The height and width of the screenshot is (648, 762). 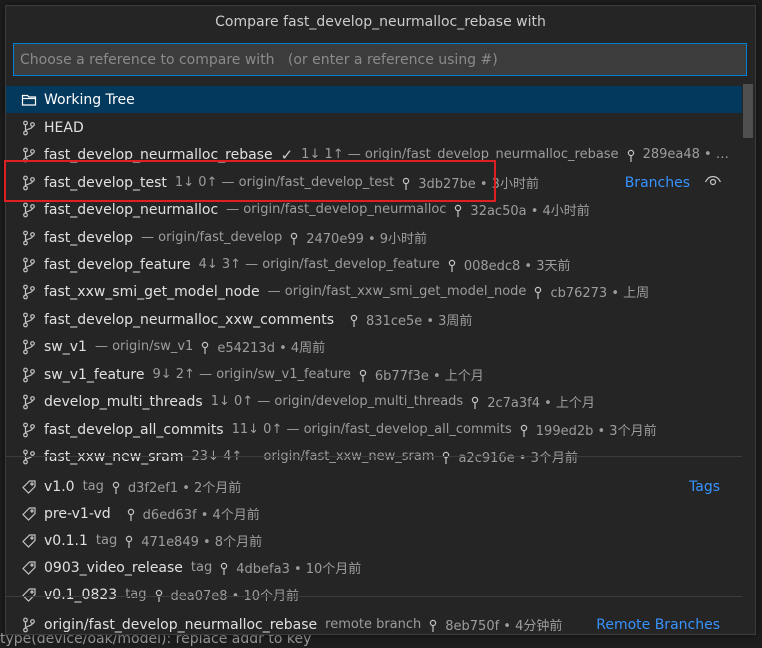 What do you see at coordinates (600, 293) in the screenshot?
I see `commit-sha: cb76273 • 上周` at bounding box center [600, 293].